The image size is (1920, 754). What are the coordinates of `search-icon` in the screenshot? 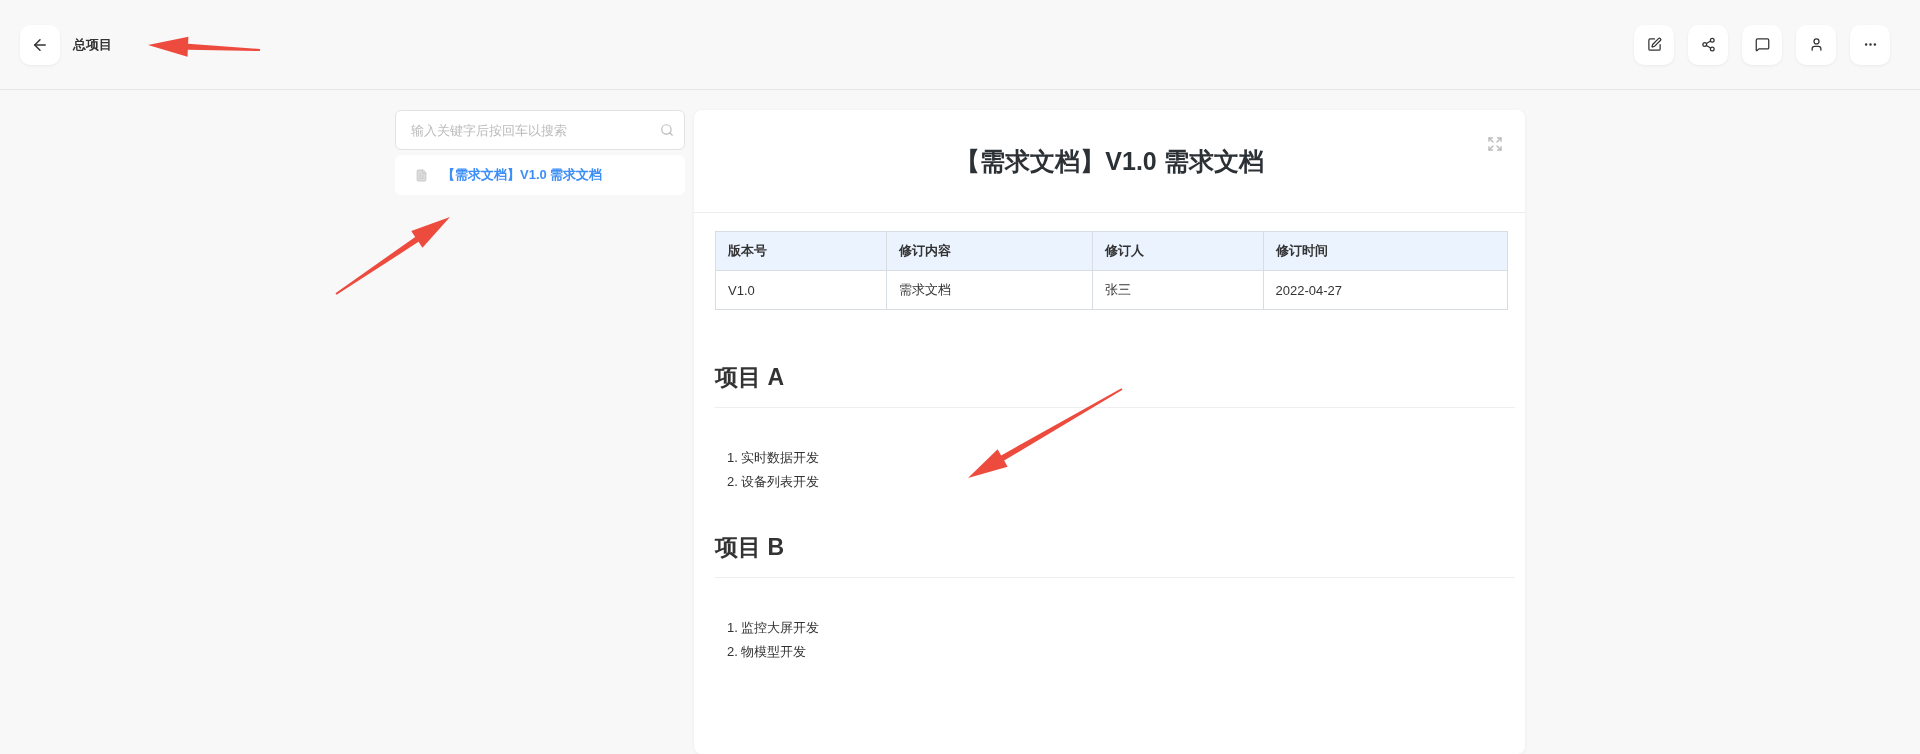 It's located at (667, 130).